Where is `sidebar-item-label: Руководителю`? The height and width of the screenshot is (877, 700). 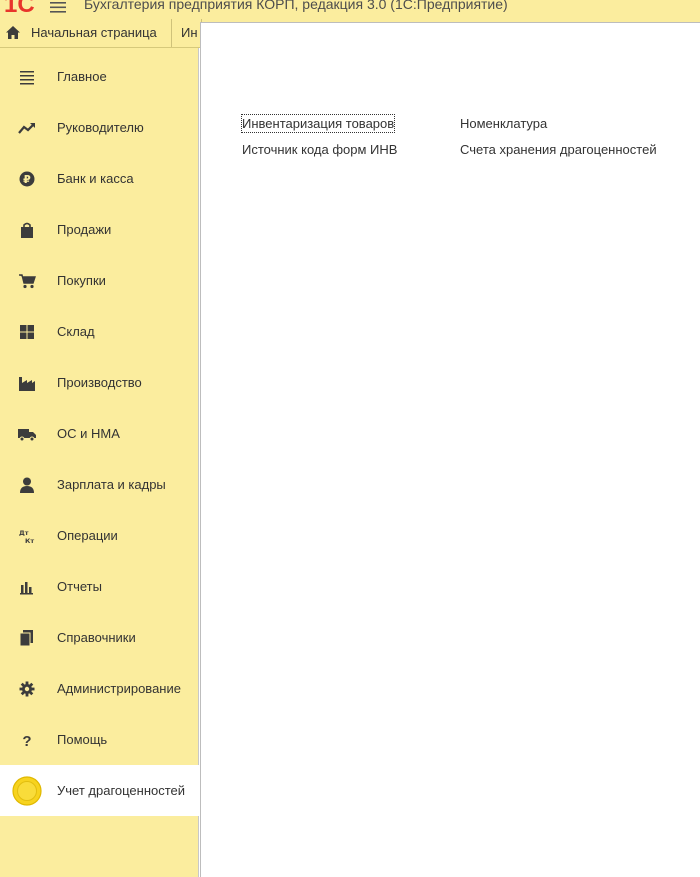
sidebar-item-label: Руководителю is located at coordinates (100, 127).